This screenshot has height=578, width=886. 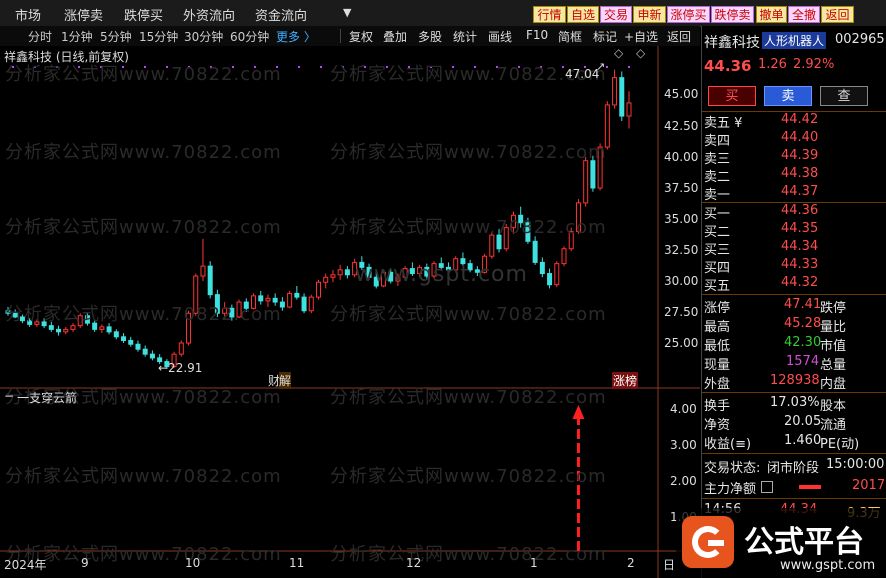 I want to click on trade-status: 闭市阶段, so click(x=793, y=468).